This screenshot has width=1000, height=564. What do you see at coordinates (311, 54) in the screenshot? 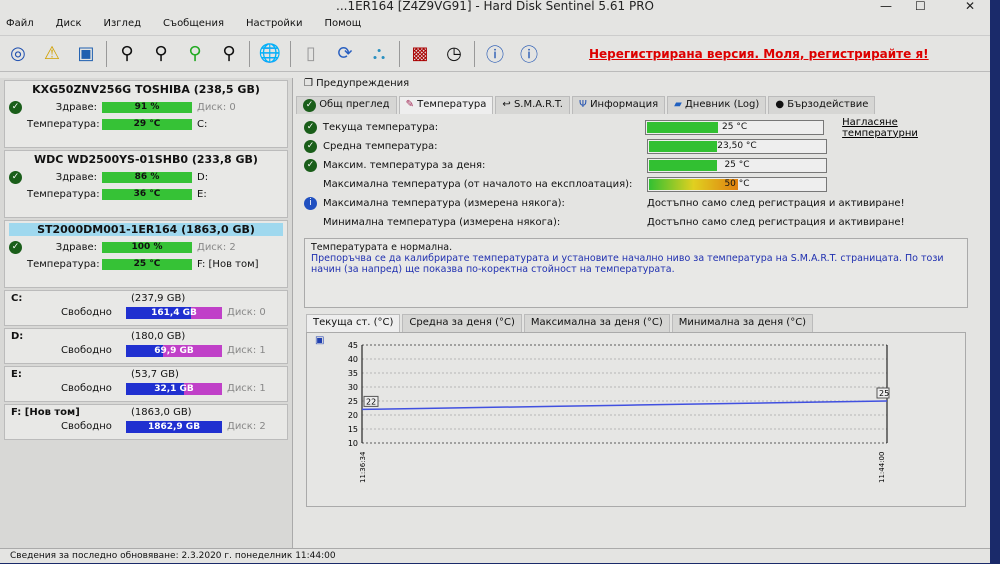
I see `document-icon: ▯` at bounding box center [311, 54].